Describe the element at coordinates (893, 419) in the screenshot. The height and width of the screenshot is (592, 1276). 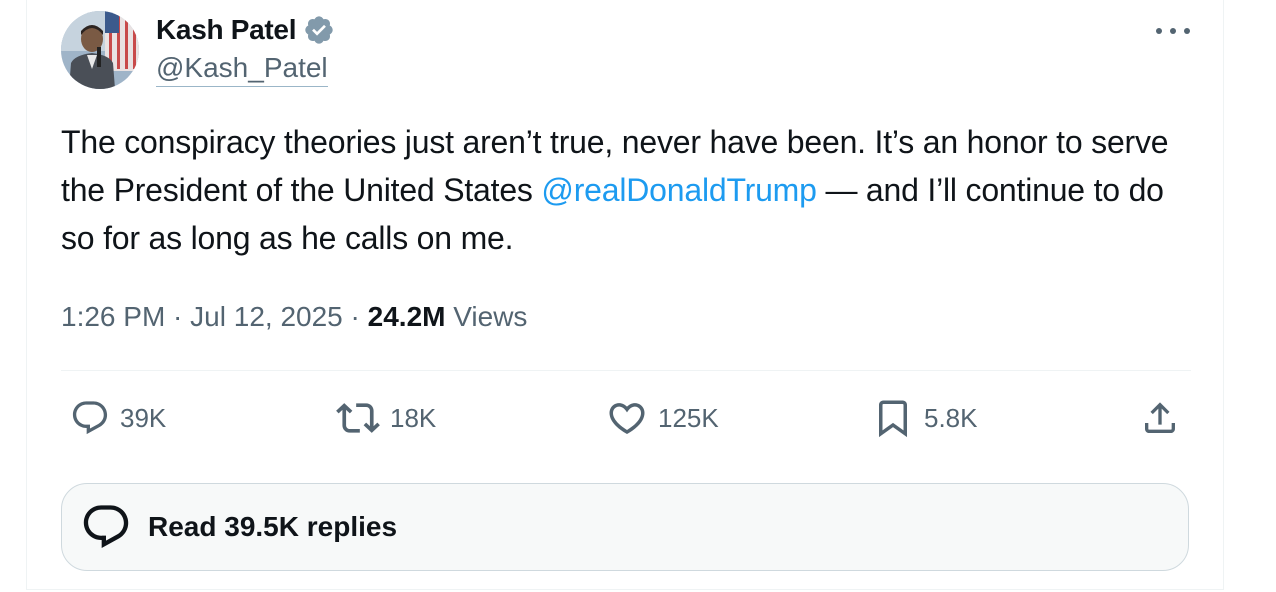
I see `bookmark-icon` at that location.